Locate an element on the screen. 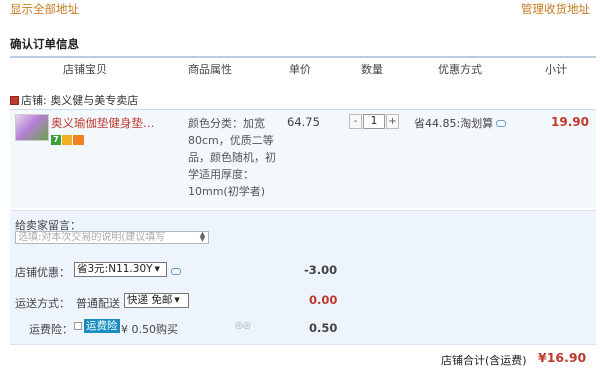 Image resolution: width=600 pixels, height=371 pixels. shipping-select: 快递 免邮 ▼ is located at coordinates (156, 300).